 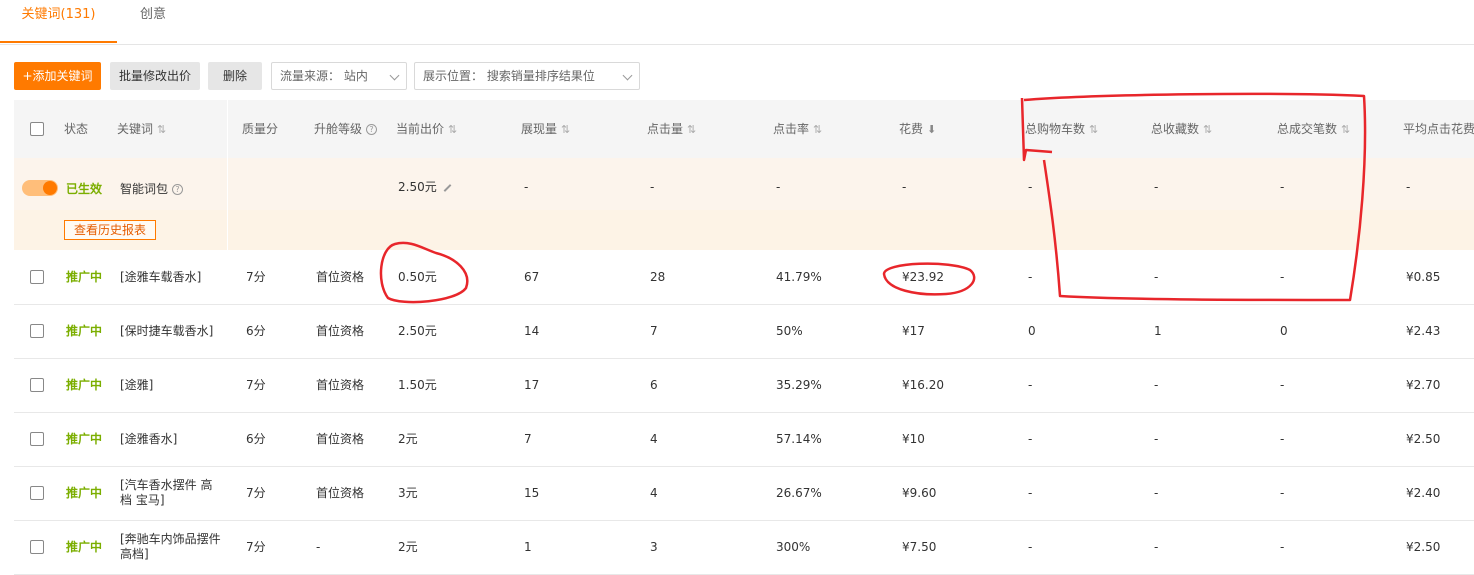 What do you see at coordinates (797, 129) in the screenshot?
I see `header-ctr: 点击率 ⇅` at bounding box center [797, 129].